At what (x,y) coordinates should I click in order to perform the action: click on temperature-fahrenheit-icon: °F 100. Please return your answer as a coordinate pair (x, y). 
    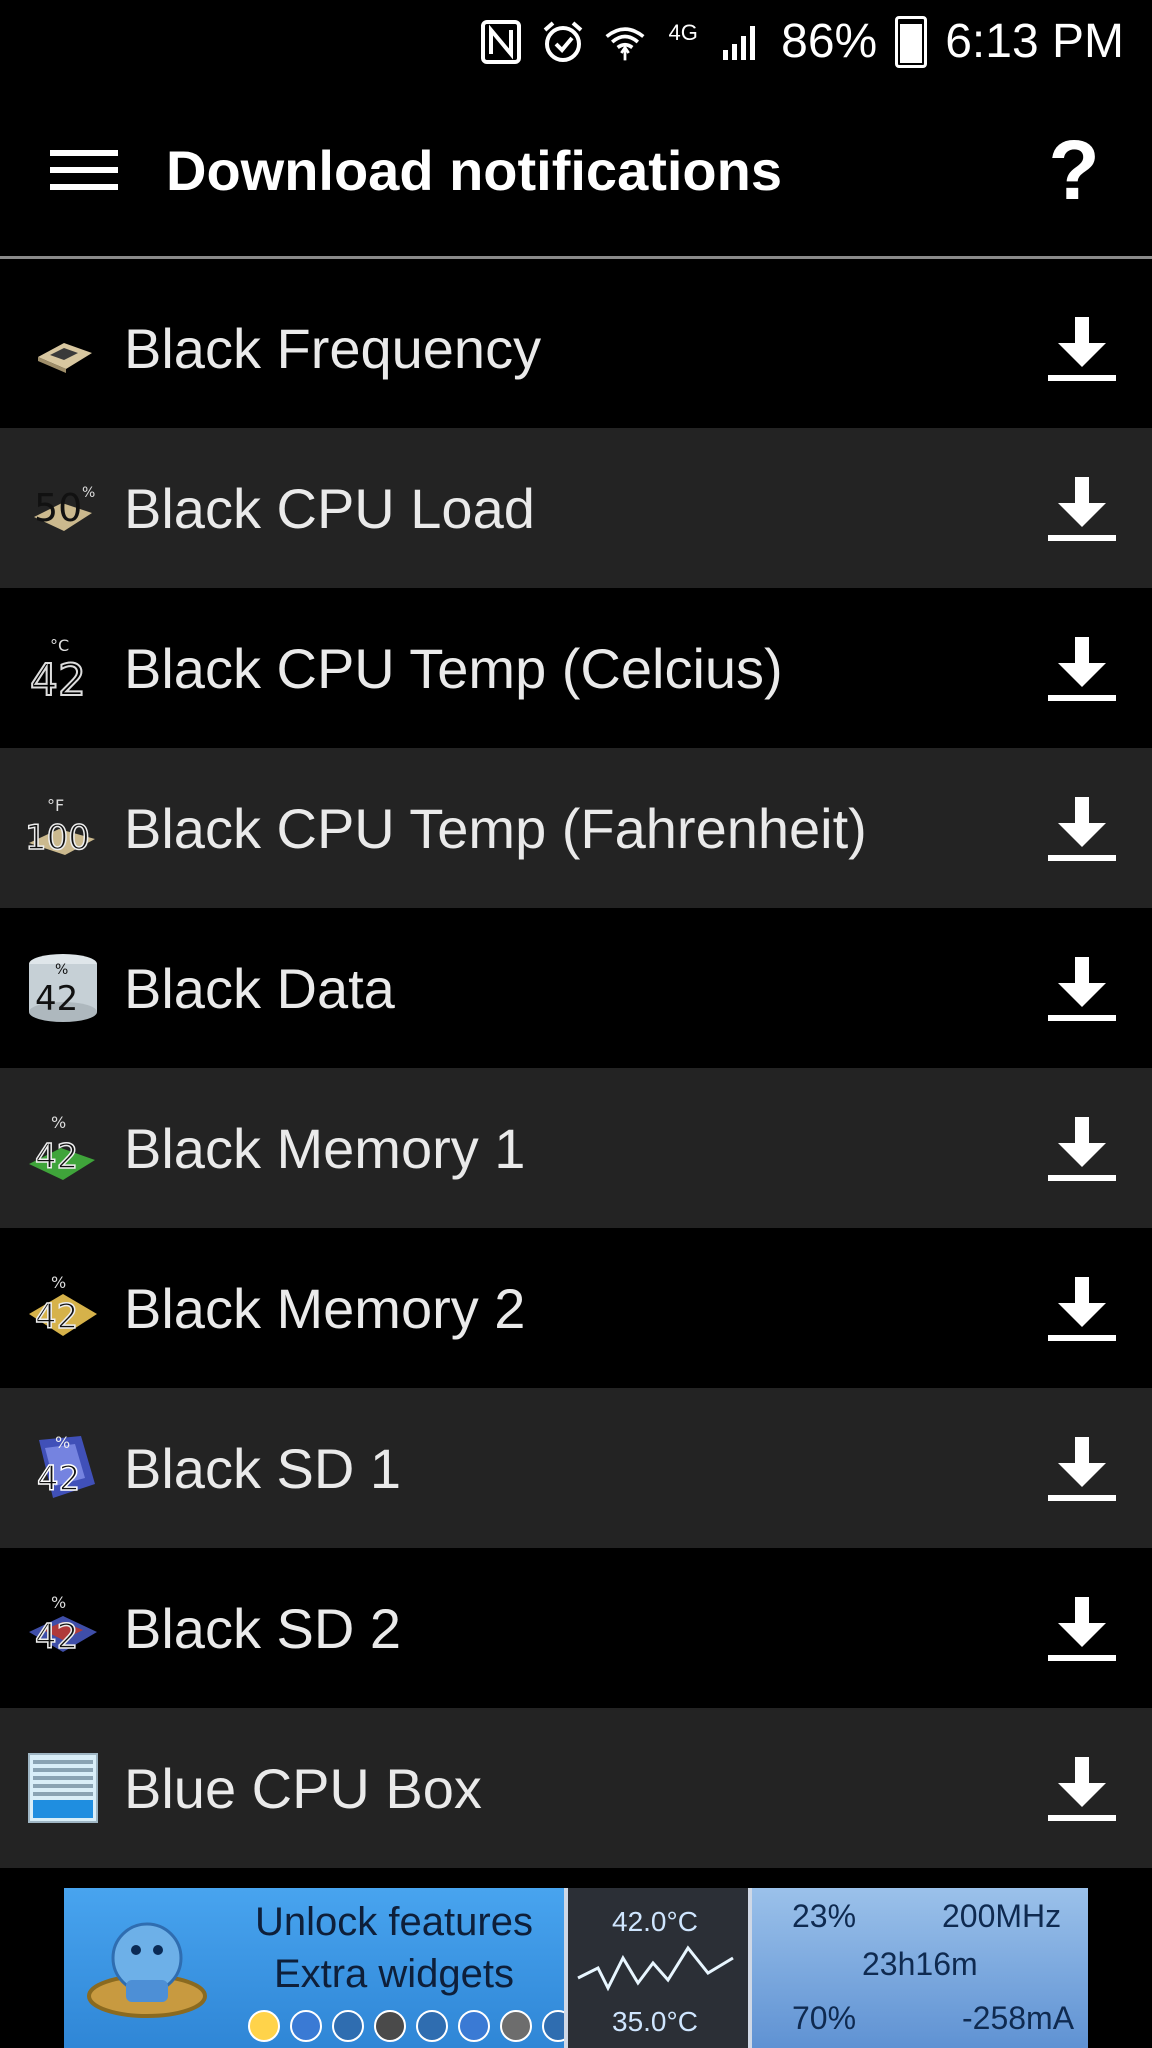
    Looking at the image, I should click on (63, 828).